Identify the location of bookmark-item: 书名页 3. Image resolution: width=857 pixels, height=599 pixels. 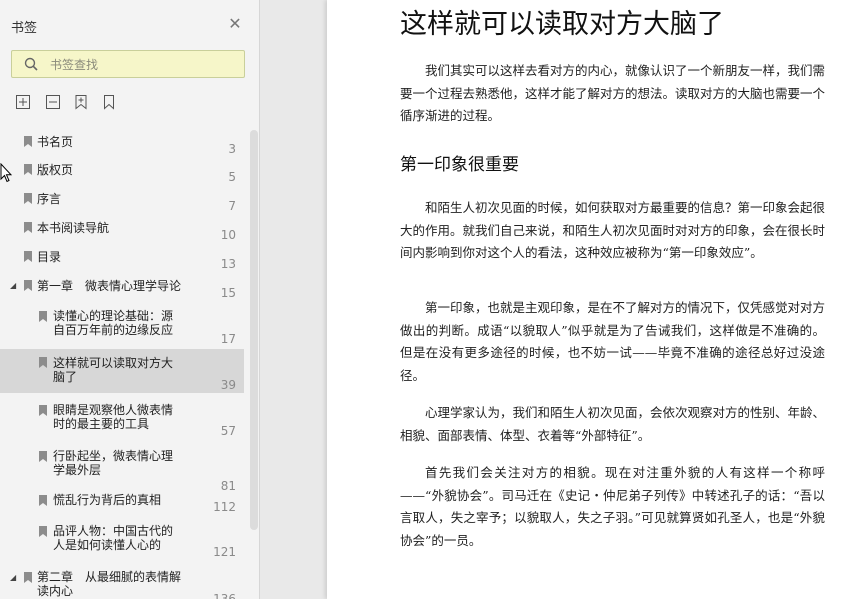
(122, 143).